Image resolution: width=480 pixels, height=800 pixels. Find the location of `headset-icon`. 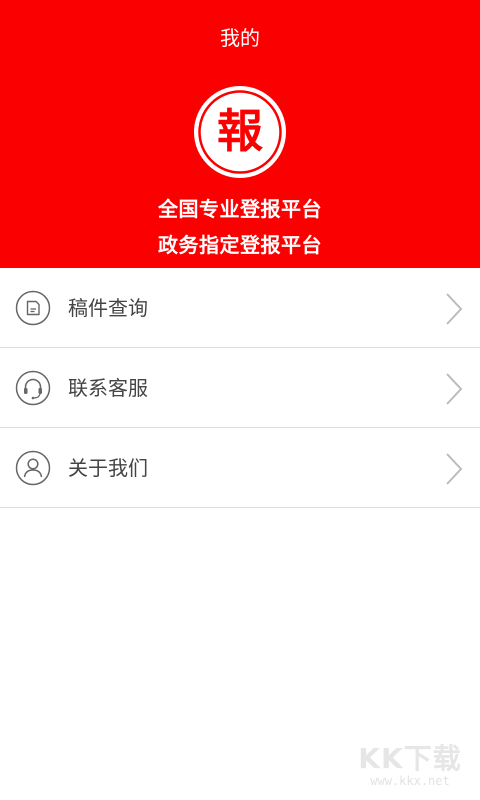

headset-icon is located at coordinates (33, 388).